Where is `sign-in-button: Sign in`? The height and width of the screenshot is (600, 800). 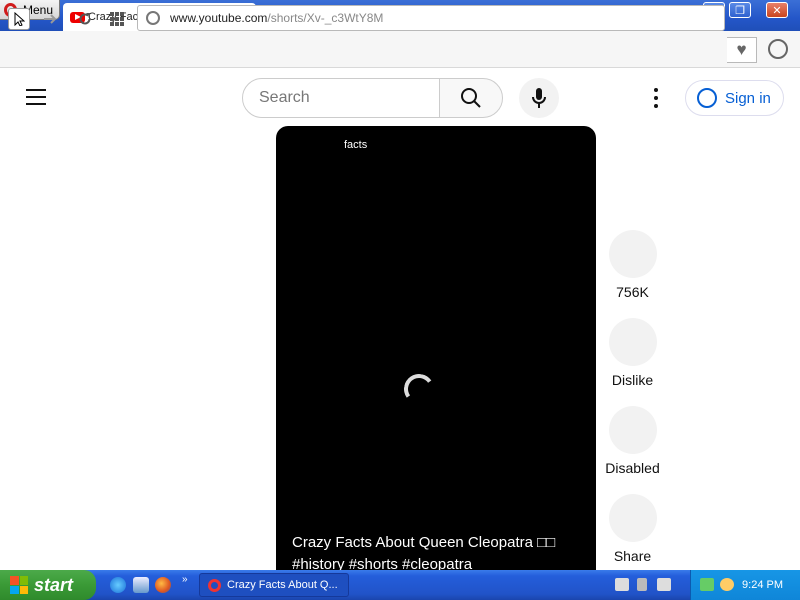 sign-in-button: Sign in is located at coordinates (734, 98).